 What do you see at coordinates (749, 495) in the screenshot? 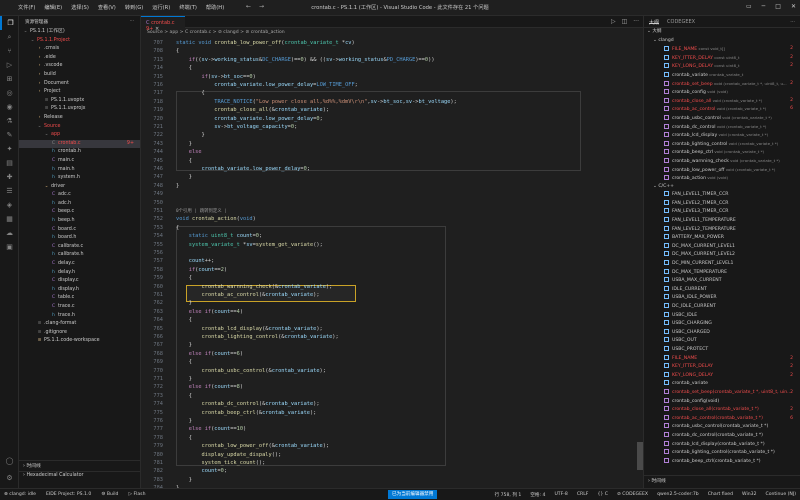
I see `status-item: Win32` at bounding box center [749, 495].